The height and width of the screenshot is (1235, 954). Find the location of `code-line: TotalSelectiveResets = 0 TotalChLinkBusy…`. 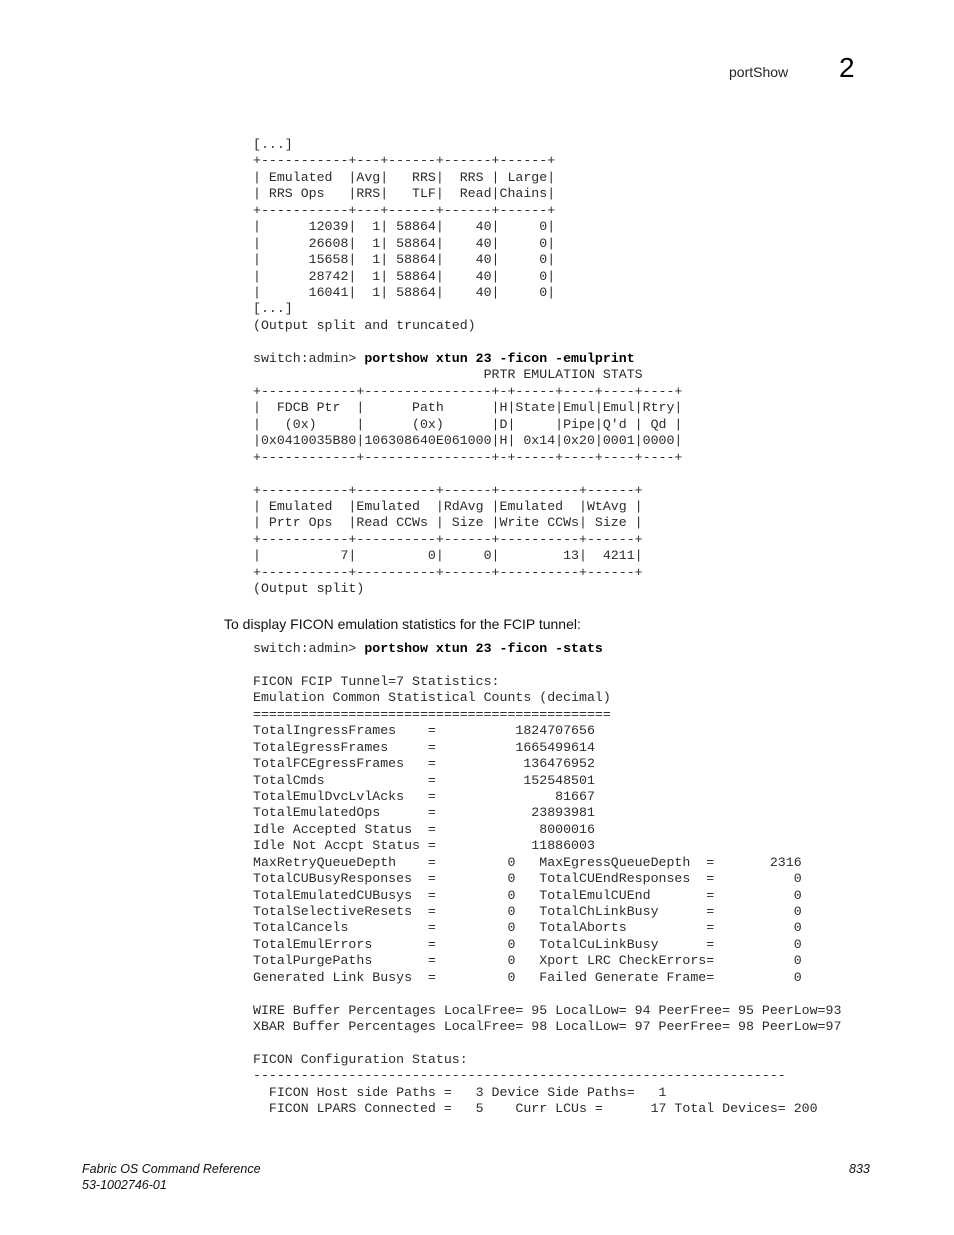

code-line: TotalSelectiveResets = 0 TotalChLinkBusy… is located at coordinates (527, 911).